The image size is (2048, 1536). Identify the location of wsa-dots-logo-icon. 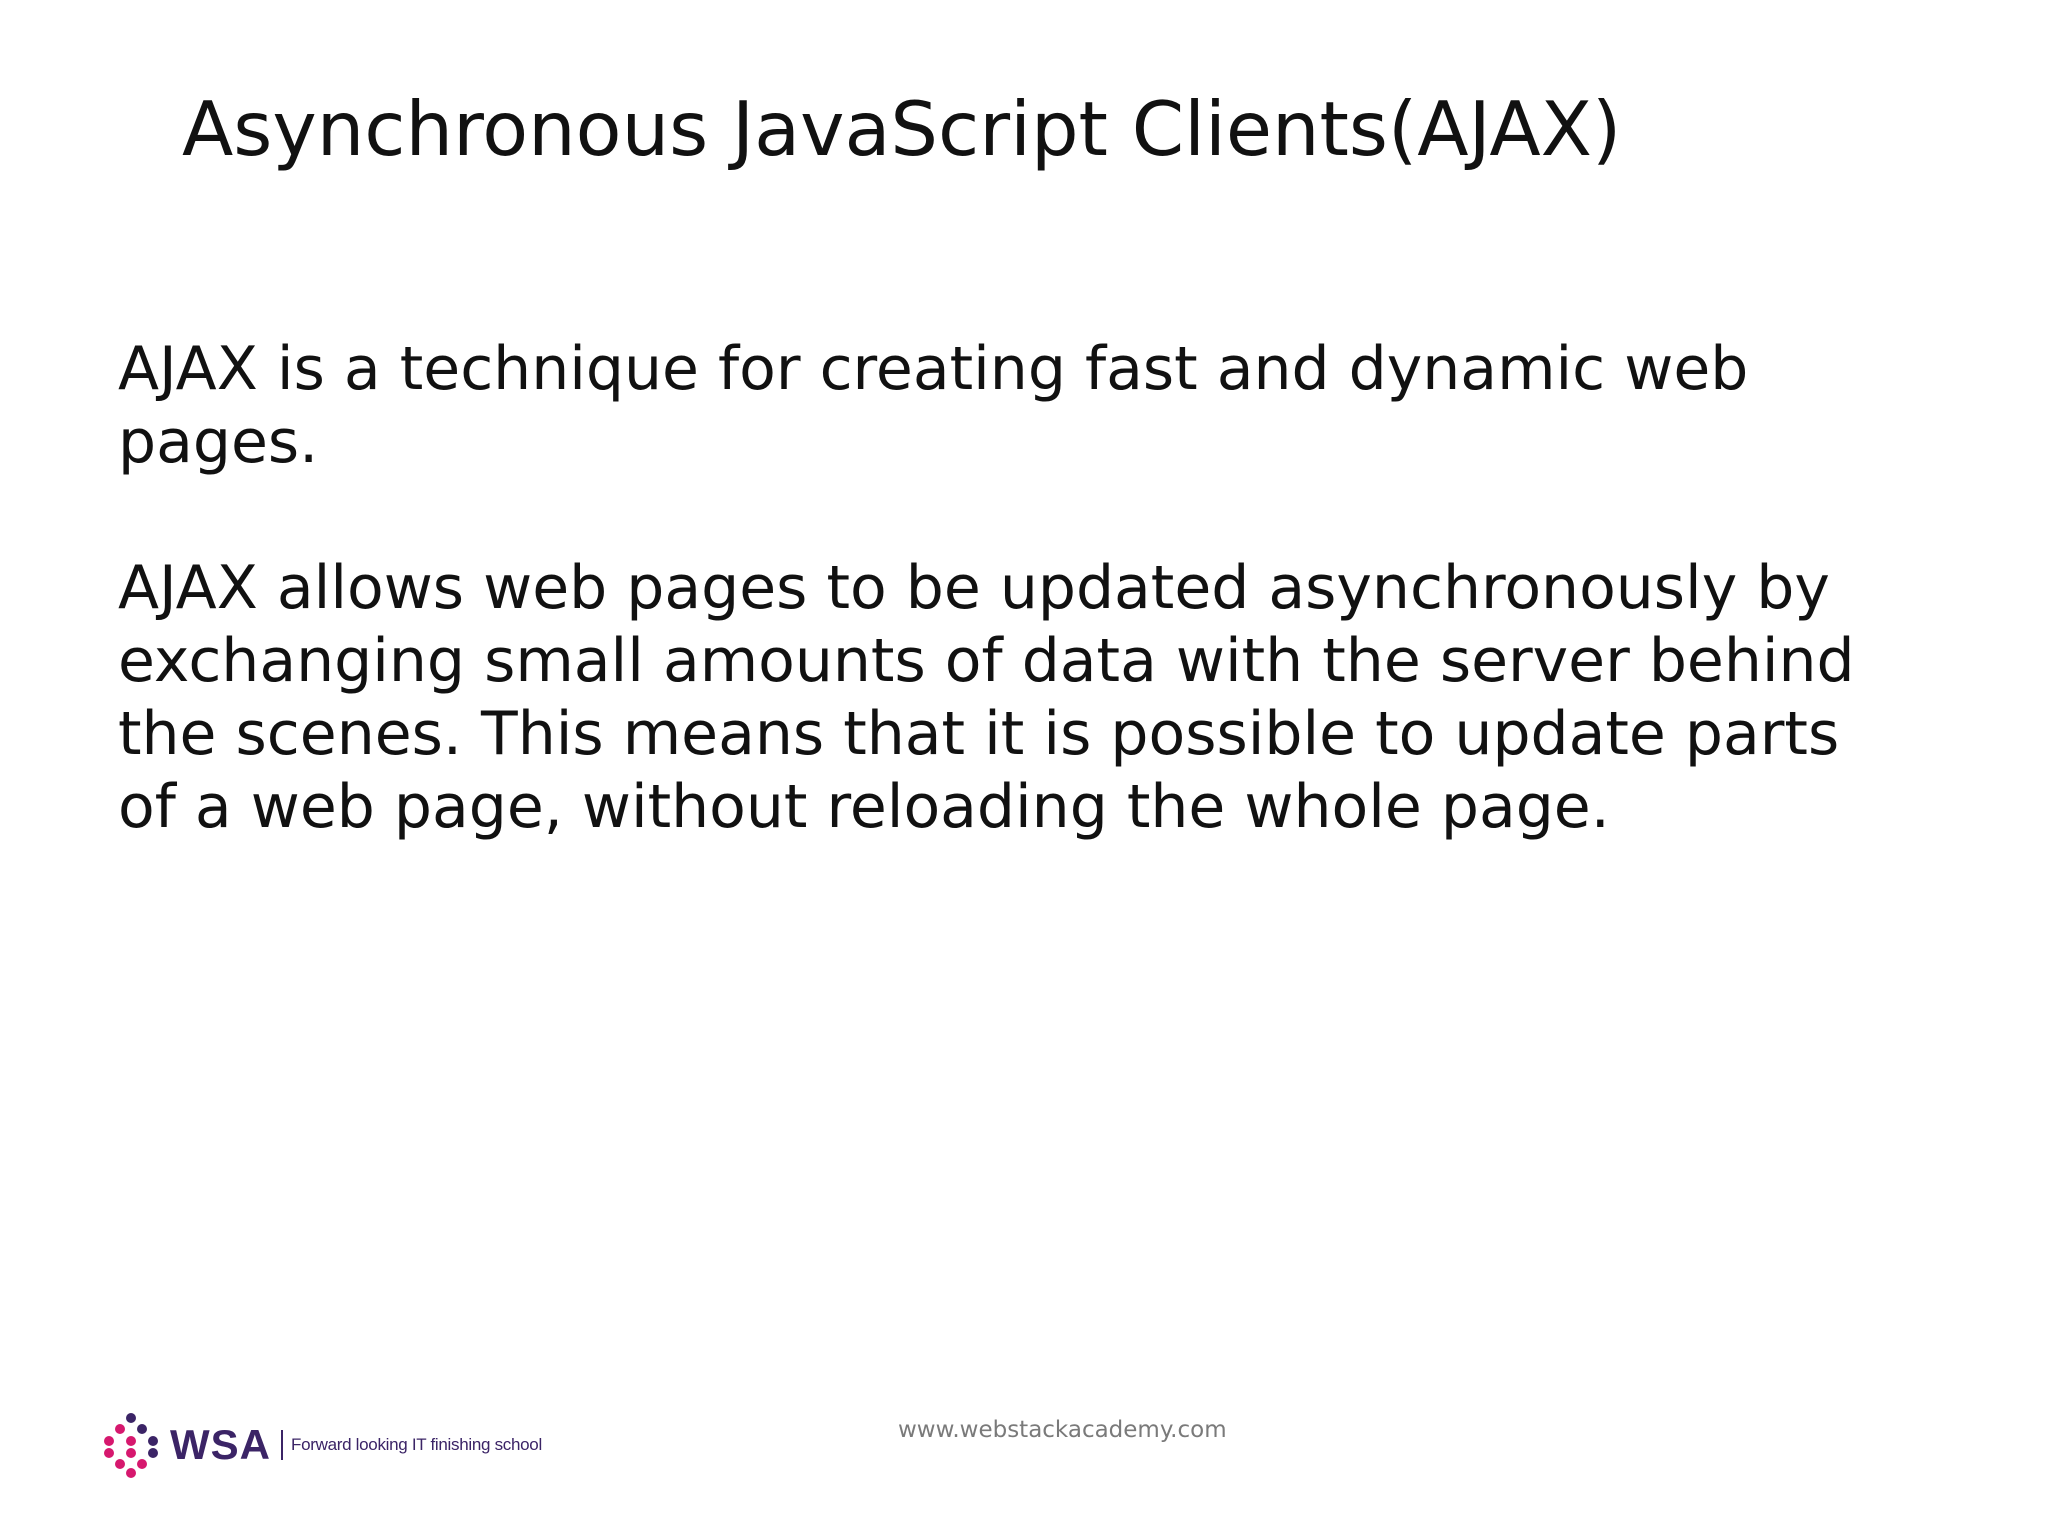
(131, 1445).